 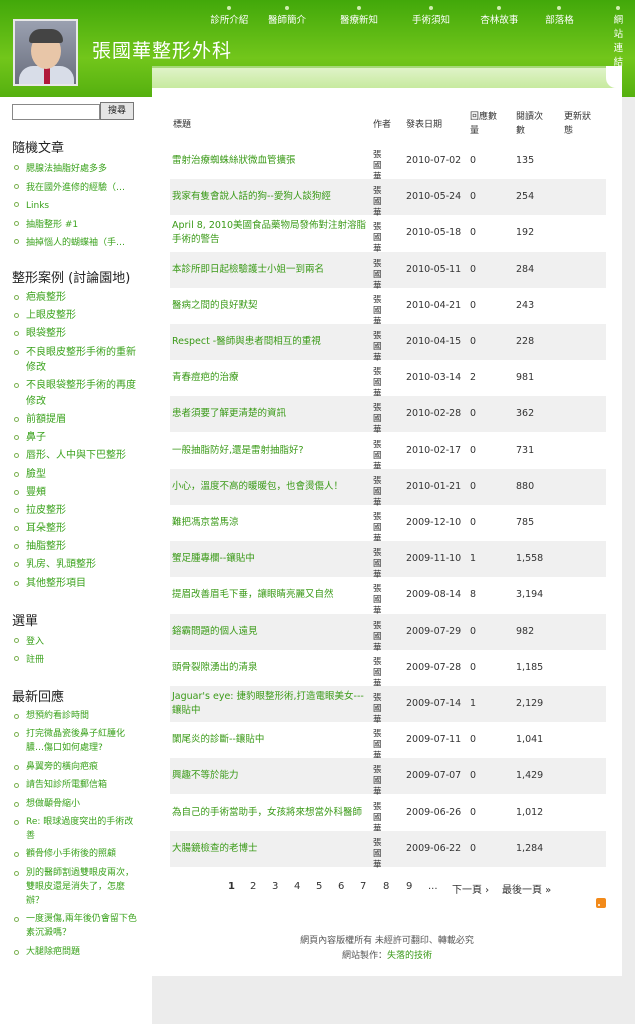 I want to click on nav-item: 手術須知, so click(x=431, y=16).